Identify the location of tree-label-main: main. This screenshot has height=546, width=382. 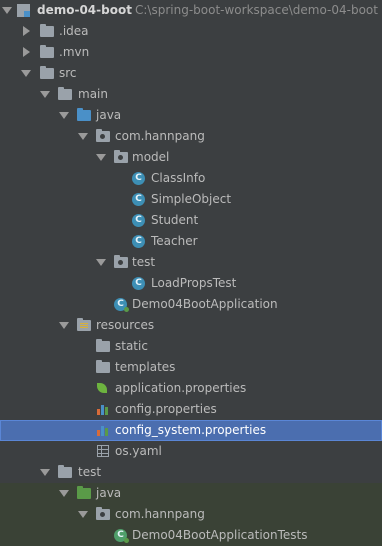
(93, 94).